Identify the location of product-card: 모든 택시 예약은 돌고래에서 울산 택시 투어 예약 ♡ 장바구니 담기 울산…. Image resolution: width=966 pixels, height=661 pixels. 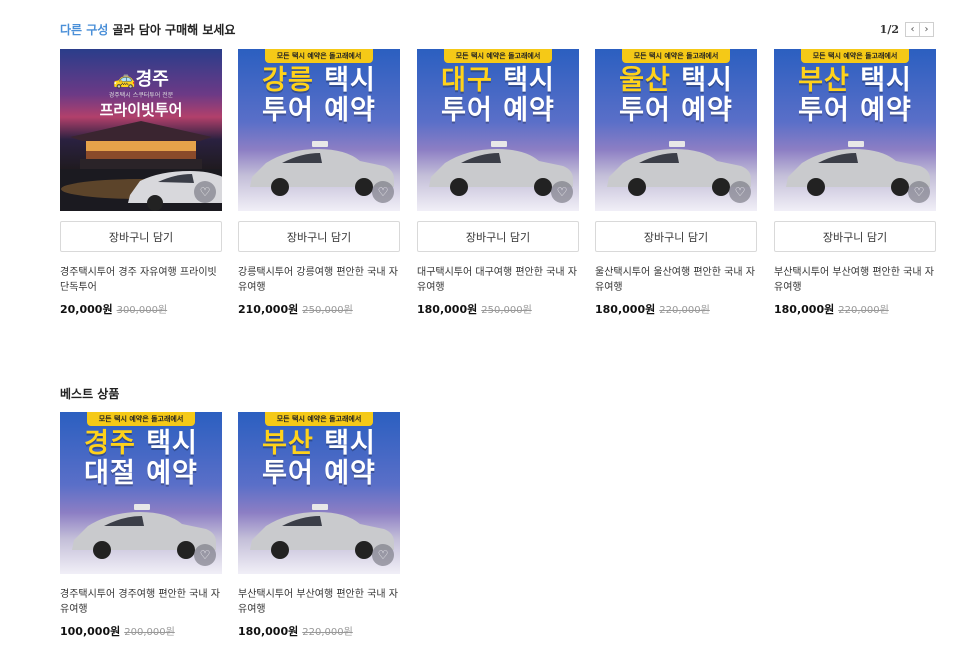
(676, 183).